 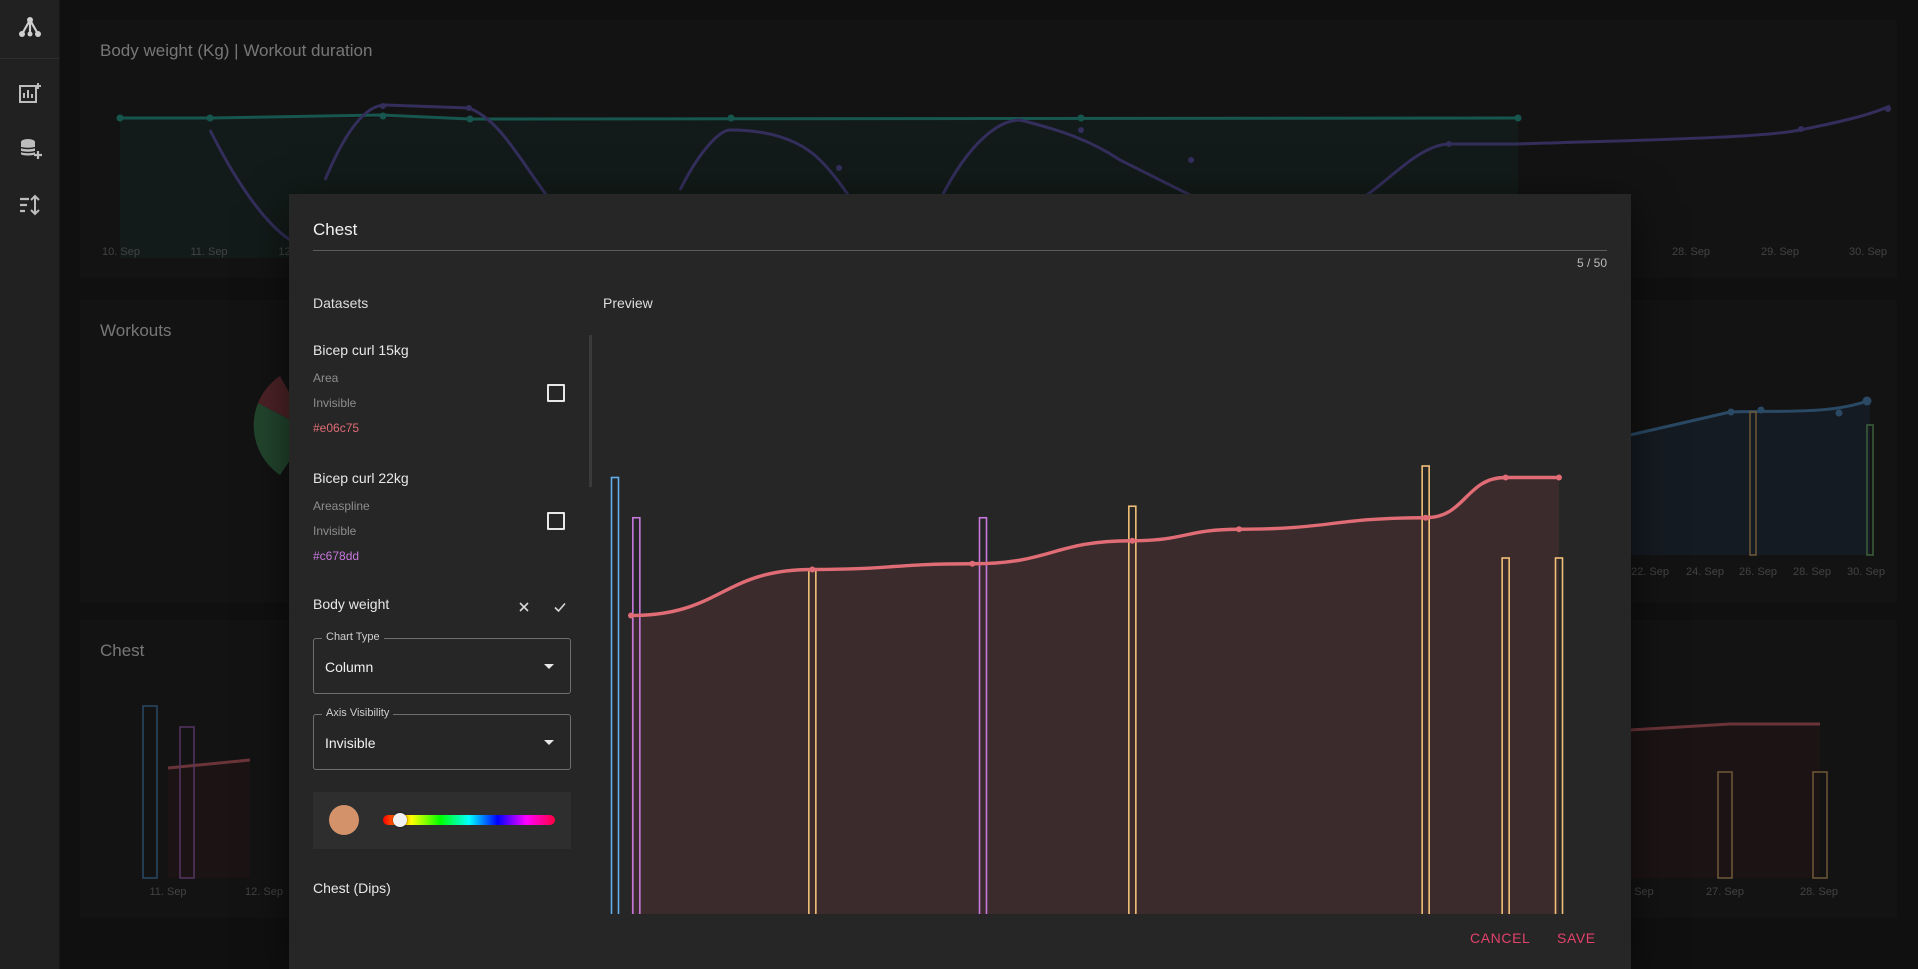 What do you see at coordinates (590, 411) in the screenshot?
I see `dataset-list-scrollbar` at bounding box center [590, 411].